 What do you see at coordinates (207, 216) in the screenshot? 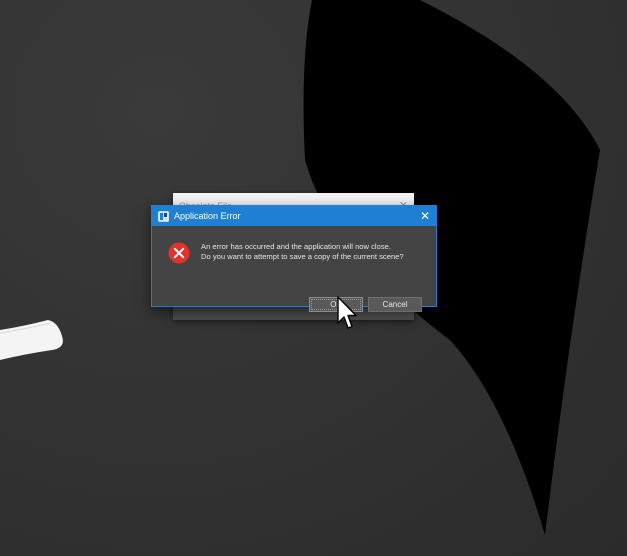
I see `dialog-title: Application Error` at bounding box center [207, 216].